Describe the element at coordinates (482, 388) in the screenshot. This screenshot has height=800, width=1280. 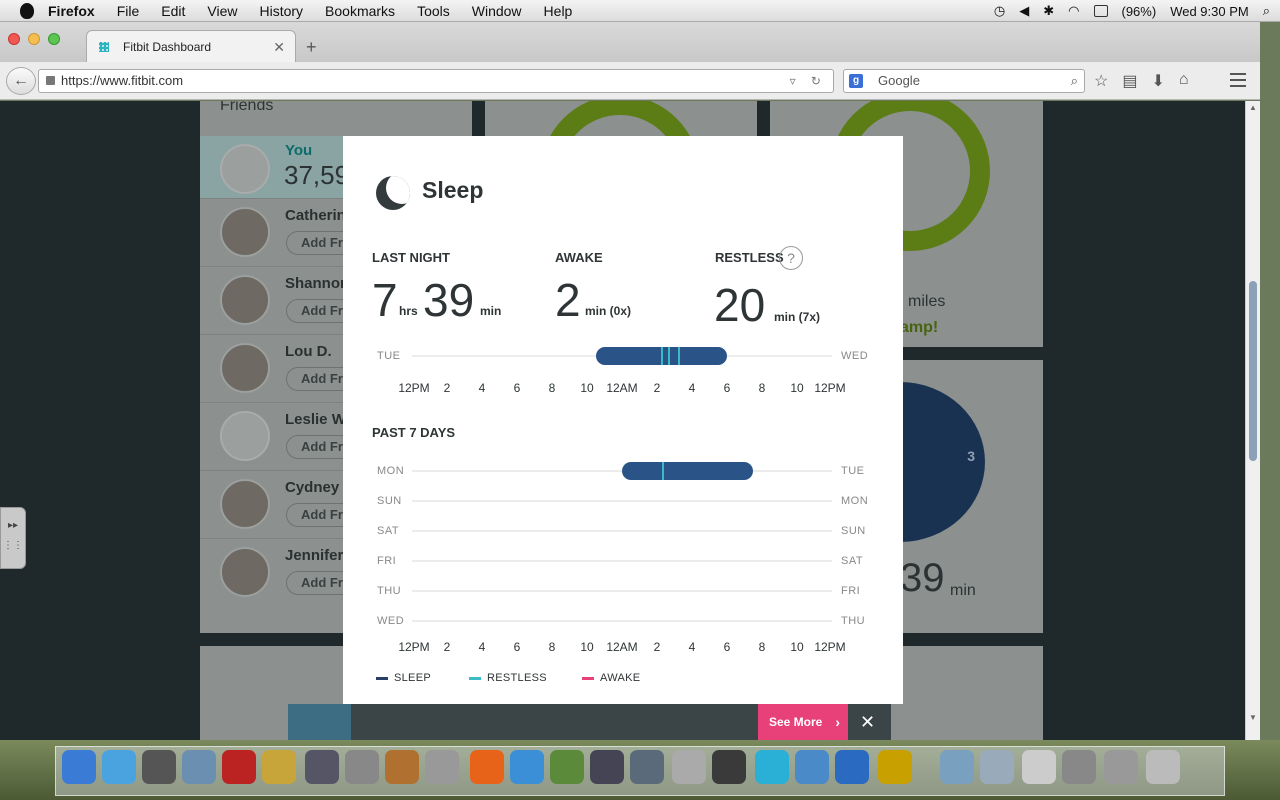
I see `last-night-hour-tick-label: 4` at that location.